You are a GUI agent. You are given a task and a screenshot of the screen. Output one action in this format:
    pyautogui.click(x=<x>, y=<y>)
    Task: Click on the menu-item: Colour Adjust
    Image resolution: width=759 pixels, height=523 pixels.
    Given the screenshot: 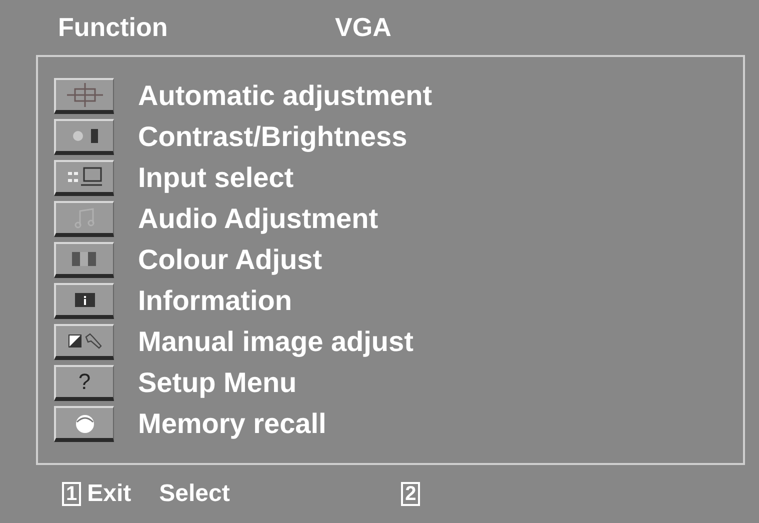 What is the action you would take?
    pyautogui.click(x=230, y=260)
    